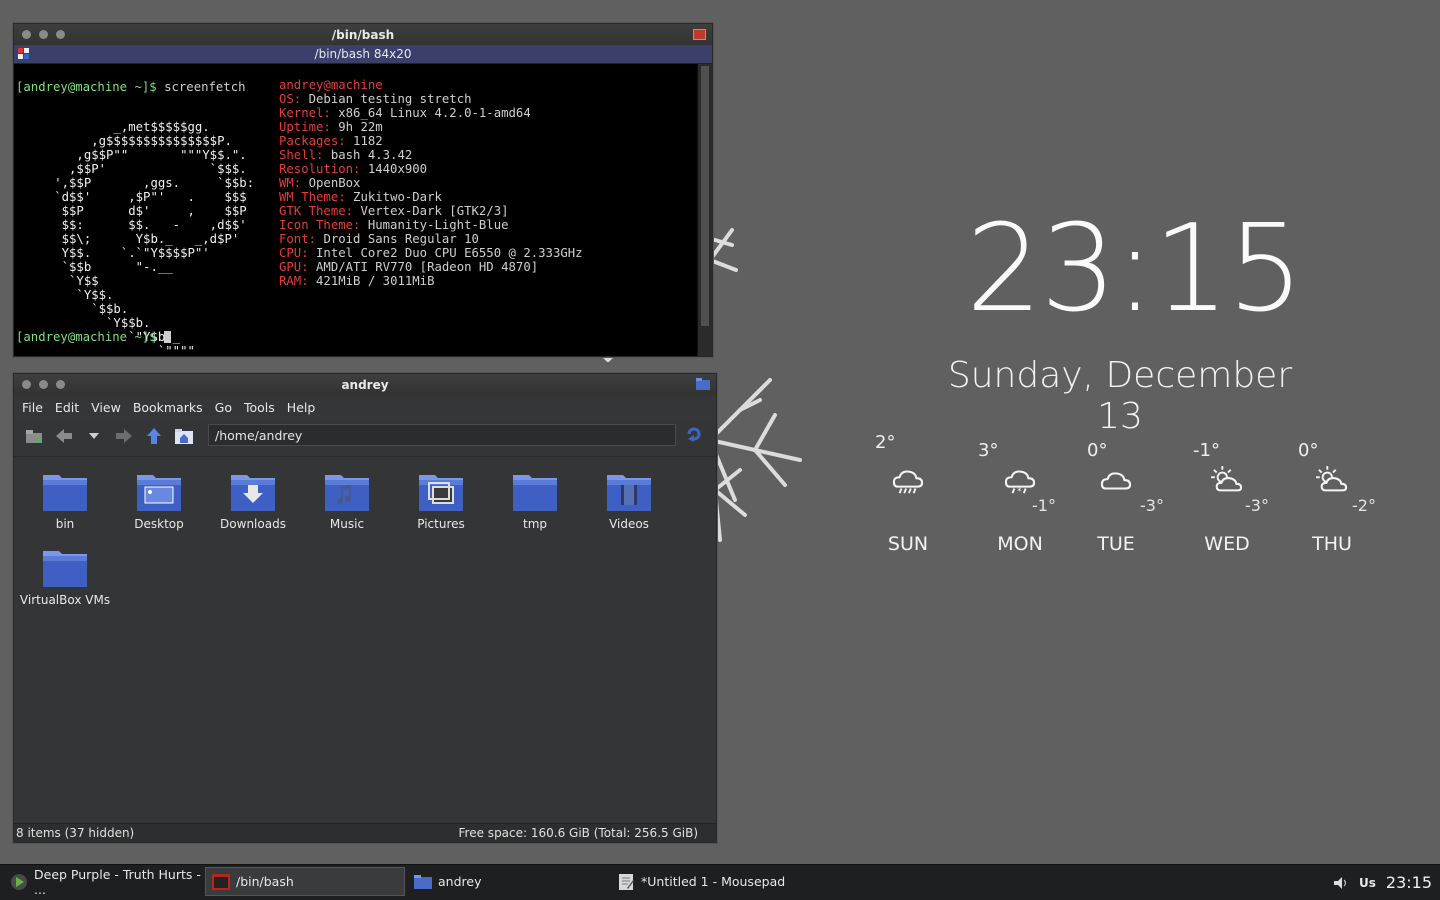 The width and height of the screenshot is (1440, 900). Describe the element at coordinates (431, 225) in the screenshot. I see `system-info-line: Icon Theme: Humanity-Light-Blue` at that location.